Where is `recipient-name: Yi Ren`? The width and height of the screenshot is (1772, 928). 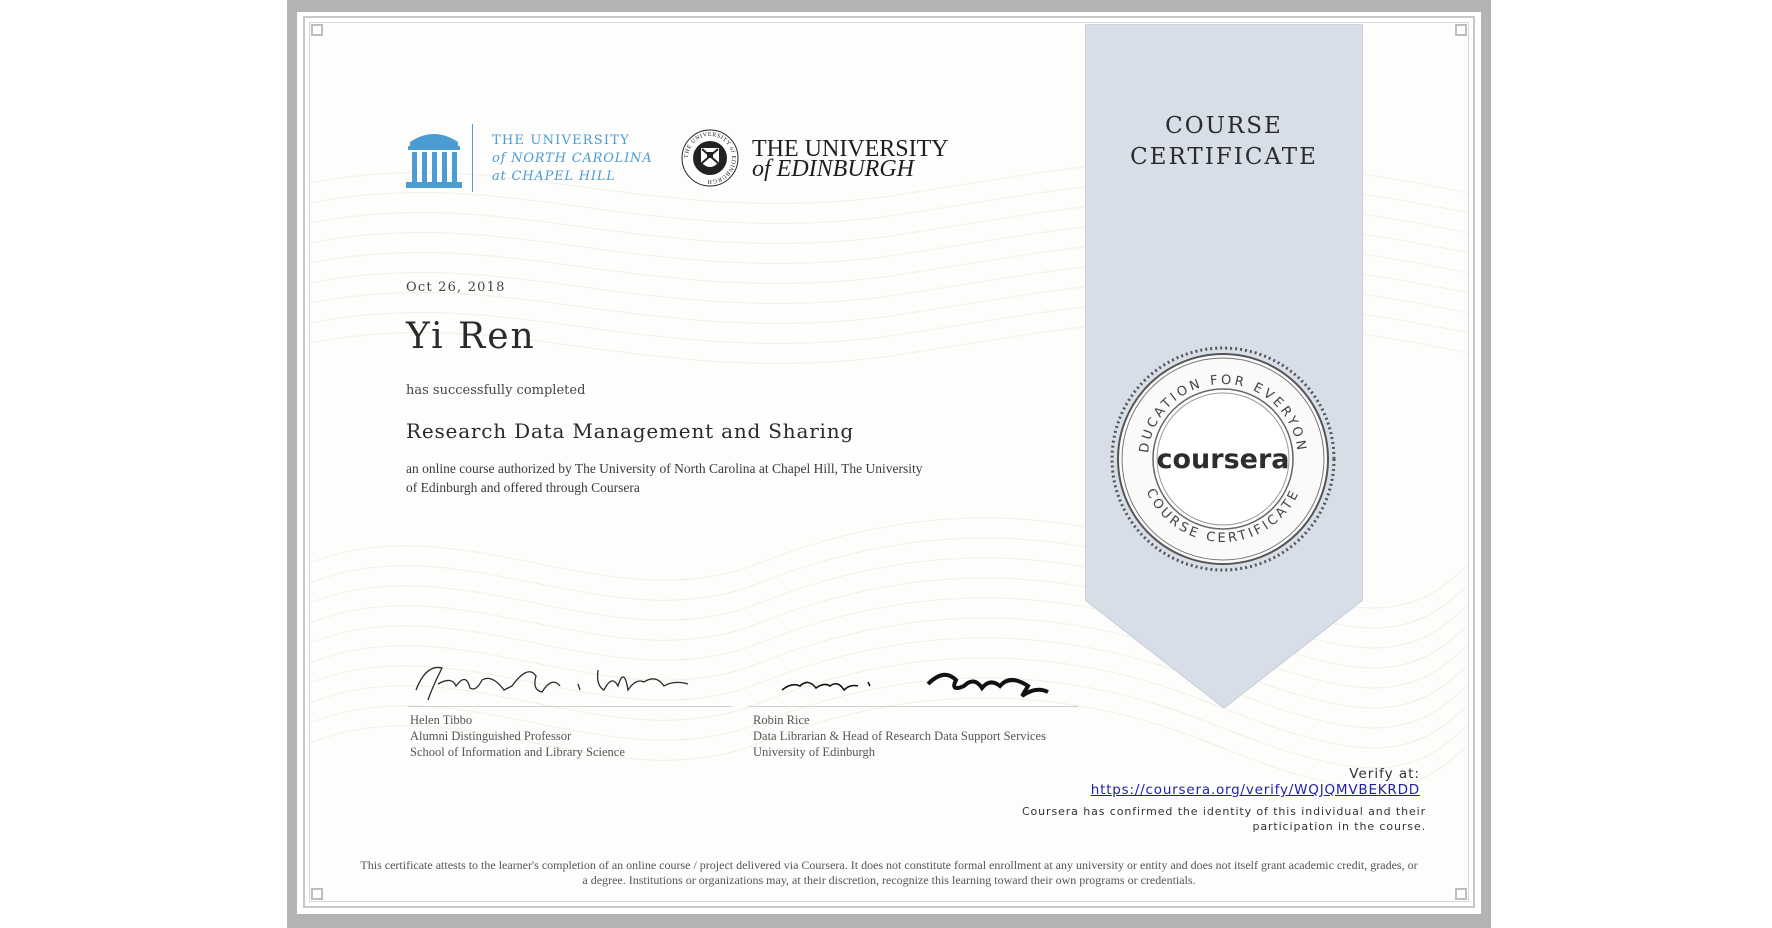 recipient-name: Yi Ren is located at coordinates (471, 336).